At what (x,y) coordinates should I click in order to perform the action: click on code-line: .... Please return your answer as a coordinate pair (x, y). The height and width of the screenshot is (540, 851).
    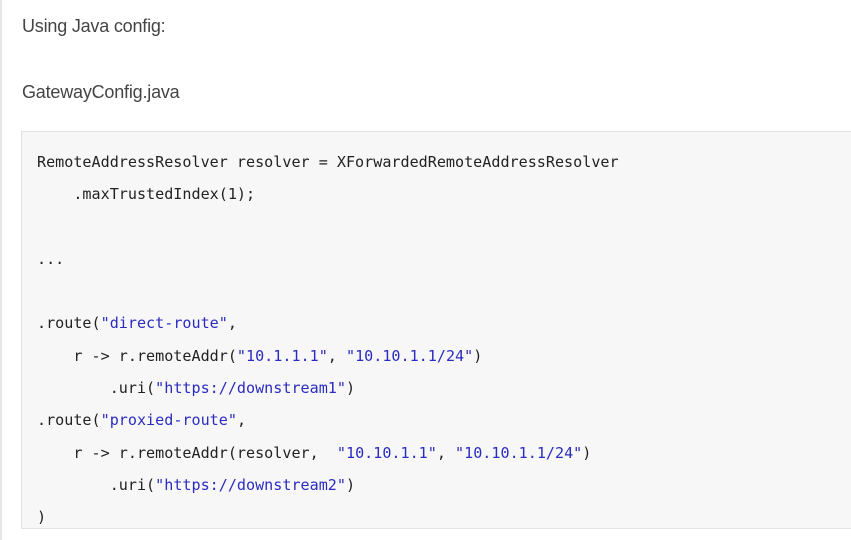
    Looking at the image, I should click on (328, 259).